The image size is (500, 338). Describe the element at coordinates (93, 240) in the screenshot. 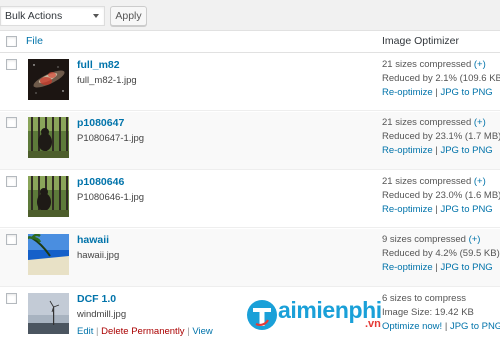

I see `attachment-title-link: hawaii` at that location.